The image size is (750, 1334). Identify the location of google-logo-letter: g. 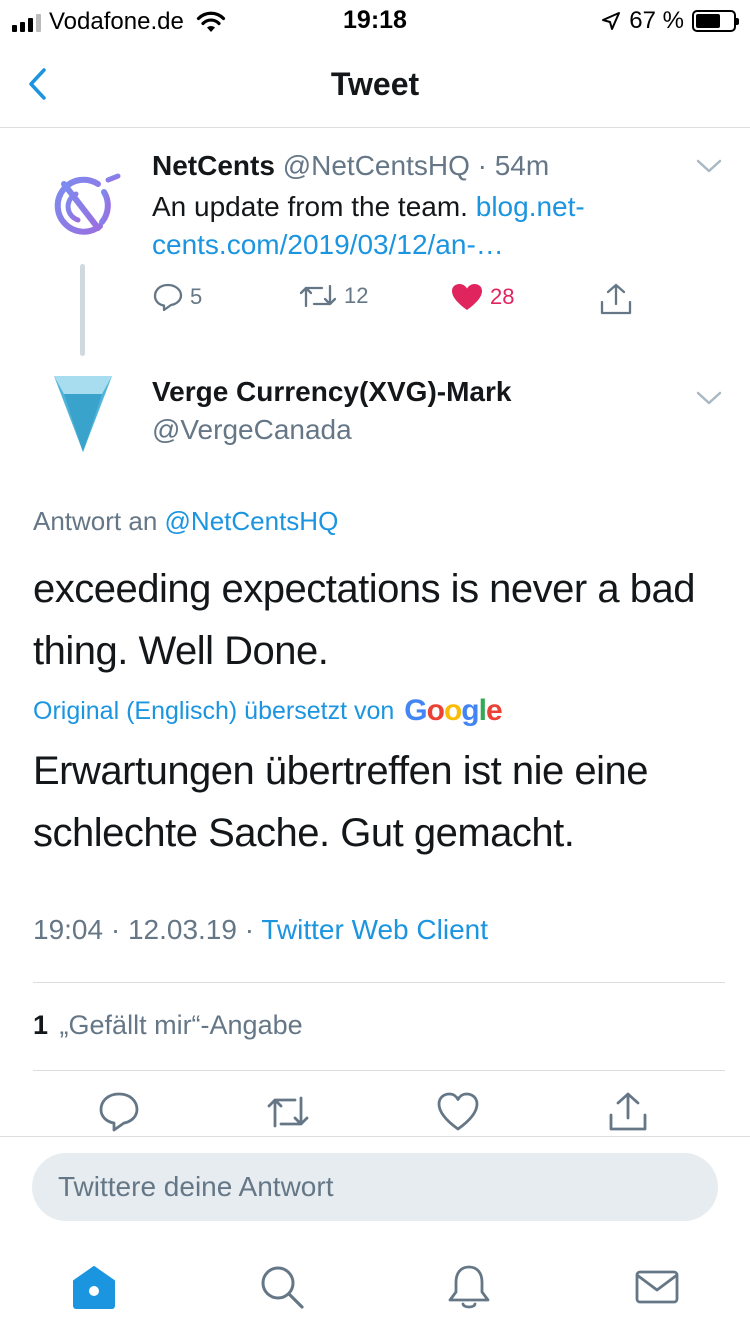
(470, 710).